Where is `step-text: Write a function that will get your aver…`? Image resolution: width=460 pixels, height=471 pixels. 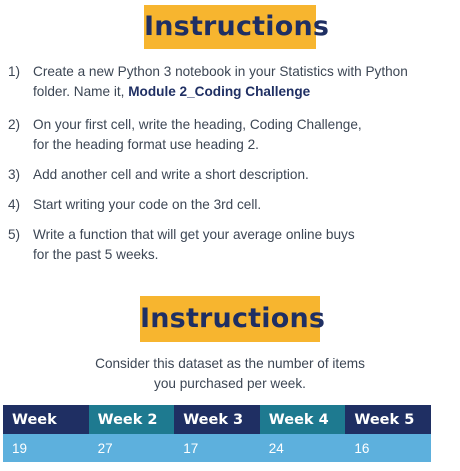 step-text: Write a function that will get your aver… is located at coordinates (194, 234).